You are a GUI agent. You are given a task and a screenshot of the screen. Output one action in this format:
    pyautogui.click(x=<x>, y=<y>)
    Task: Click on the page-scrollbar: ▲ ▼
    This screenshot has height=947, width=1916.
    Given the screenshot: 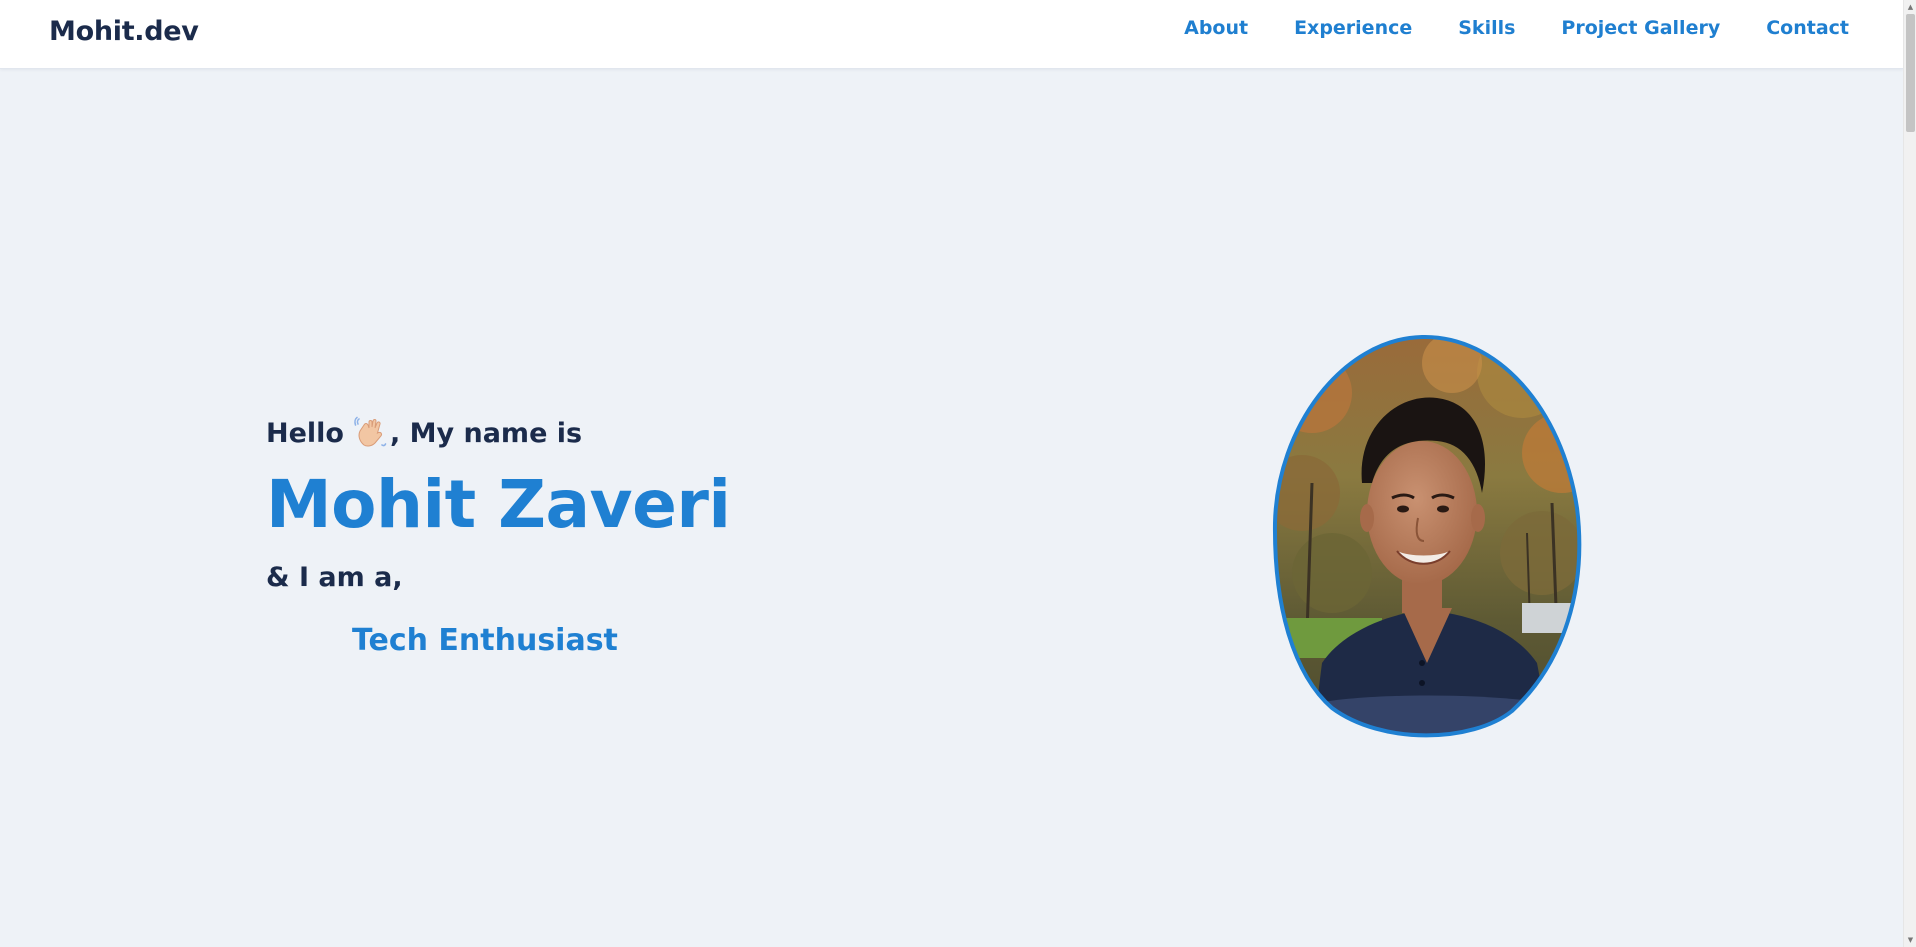 What is the action you would take?
    pyautogui.click(x=1909, y=473)
    